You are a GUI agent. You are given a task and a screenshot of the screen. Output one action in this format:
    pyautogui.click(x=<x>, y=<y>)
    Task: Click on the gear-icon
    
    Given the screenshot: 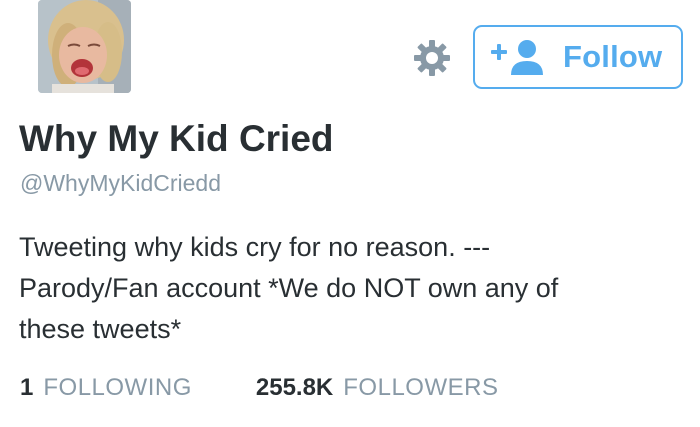 What is the action you would take?
    pyautogui.click(x=432, y=58)
    